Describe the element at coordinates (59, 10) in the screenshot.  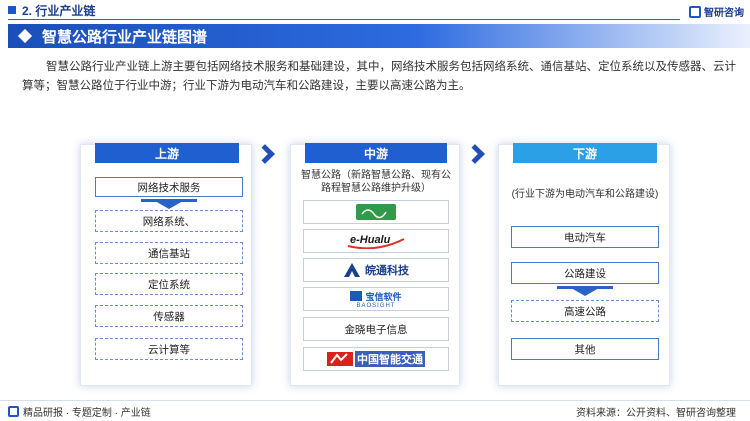
I see `section-title: 2. 行业产业链` at that location.